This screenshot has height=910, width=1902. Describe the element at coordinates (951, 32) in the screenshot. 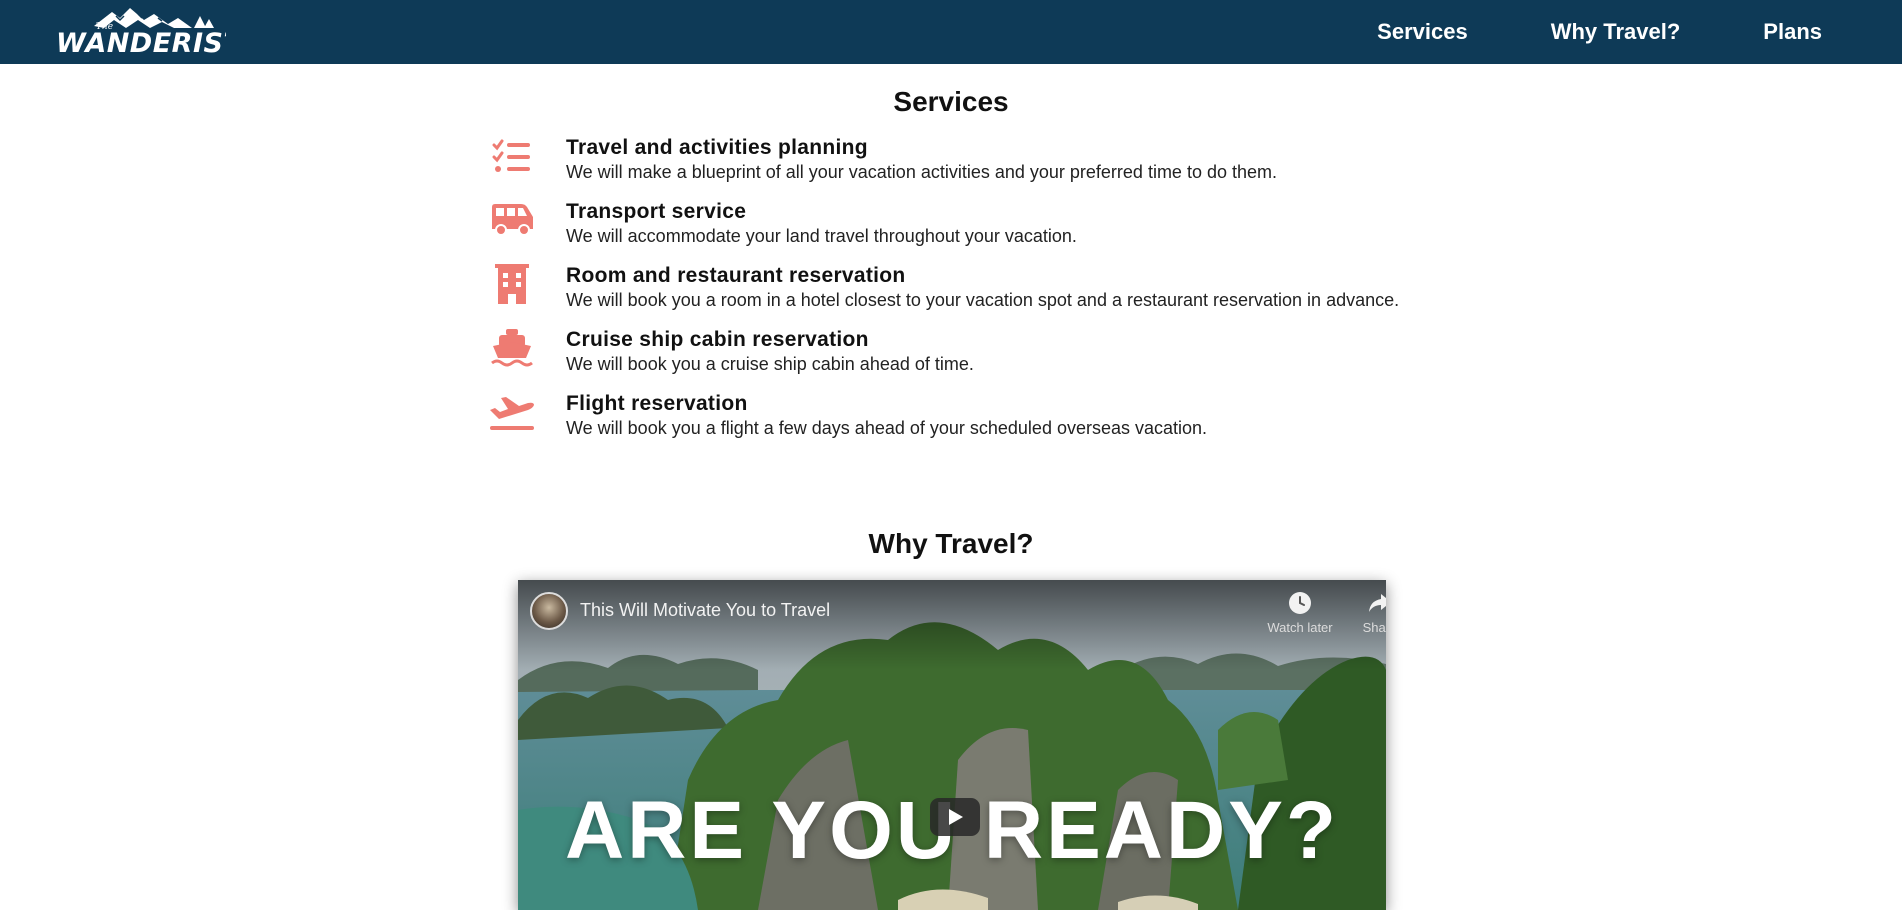

I see `top-navbar: The WANDERIST Services Why Travel? Plans` at that location.